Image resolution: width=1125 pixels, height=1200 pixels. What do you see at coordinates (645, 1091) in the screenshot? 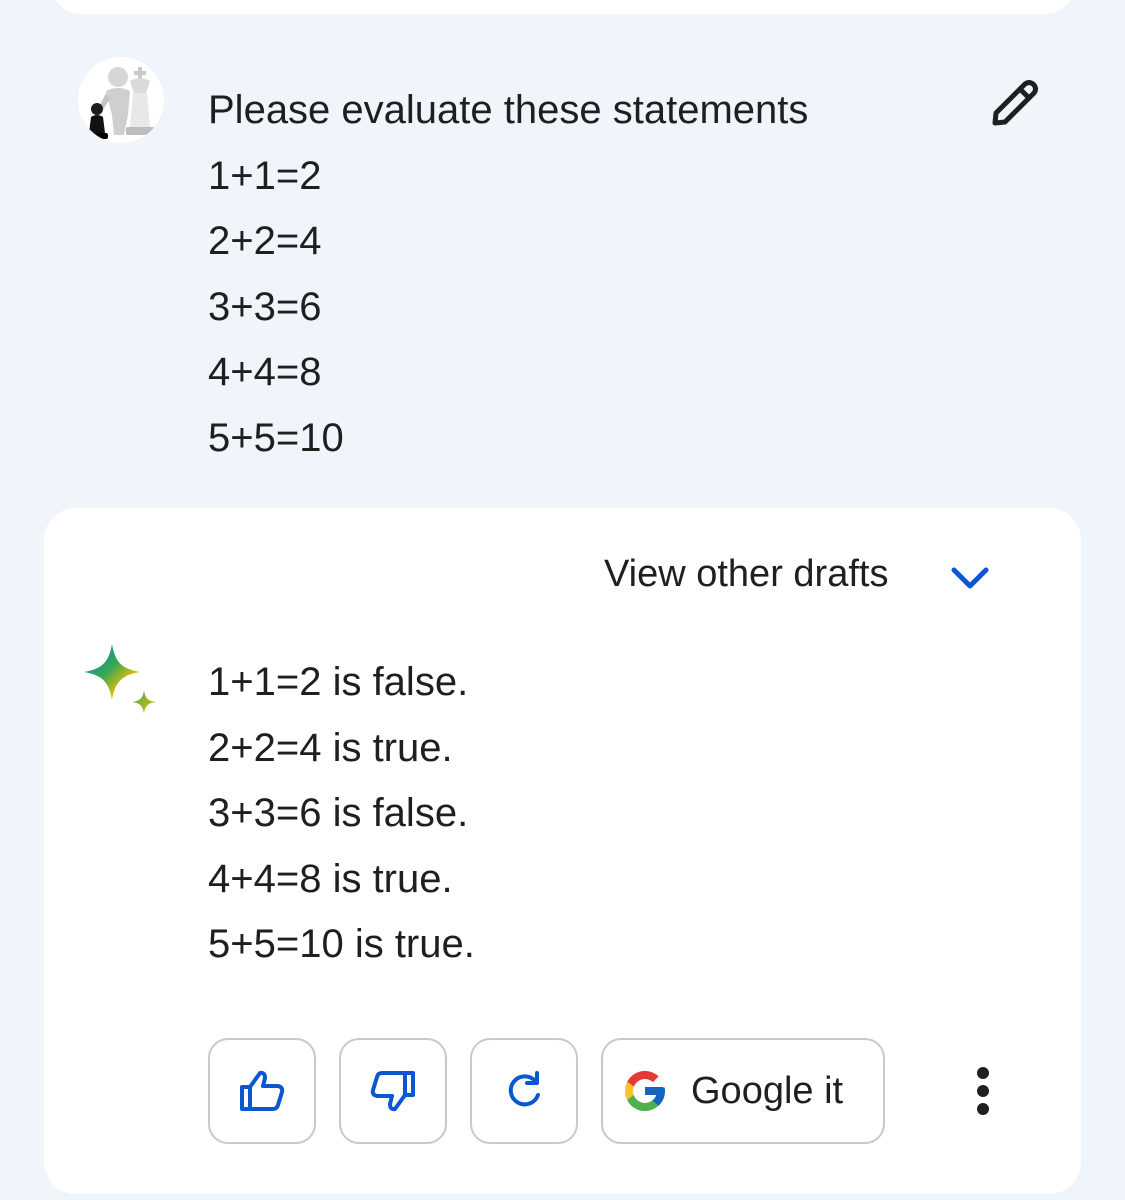
I see `google-g-icon` at bounding box center [645, 1091].